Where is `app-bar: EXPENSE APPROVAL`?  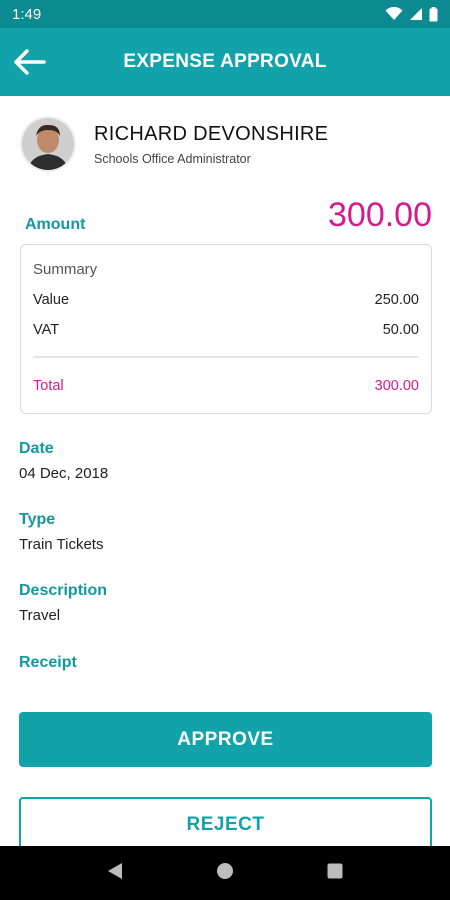 app-bar: EXPENSE APPROVAL is located at coordinates (225, 62).